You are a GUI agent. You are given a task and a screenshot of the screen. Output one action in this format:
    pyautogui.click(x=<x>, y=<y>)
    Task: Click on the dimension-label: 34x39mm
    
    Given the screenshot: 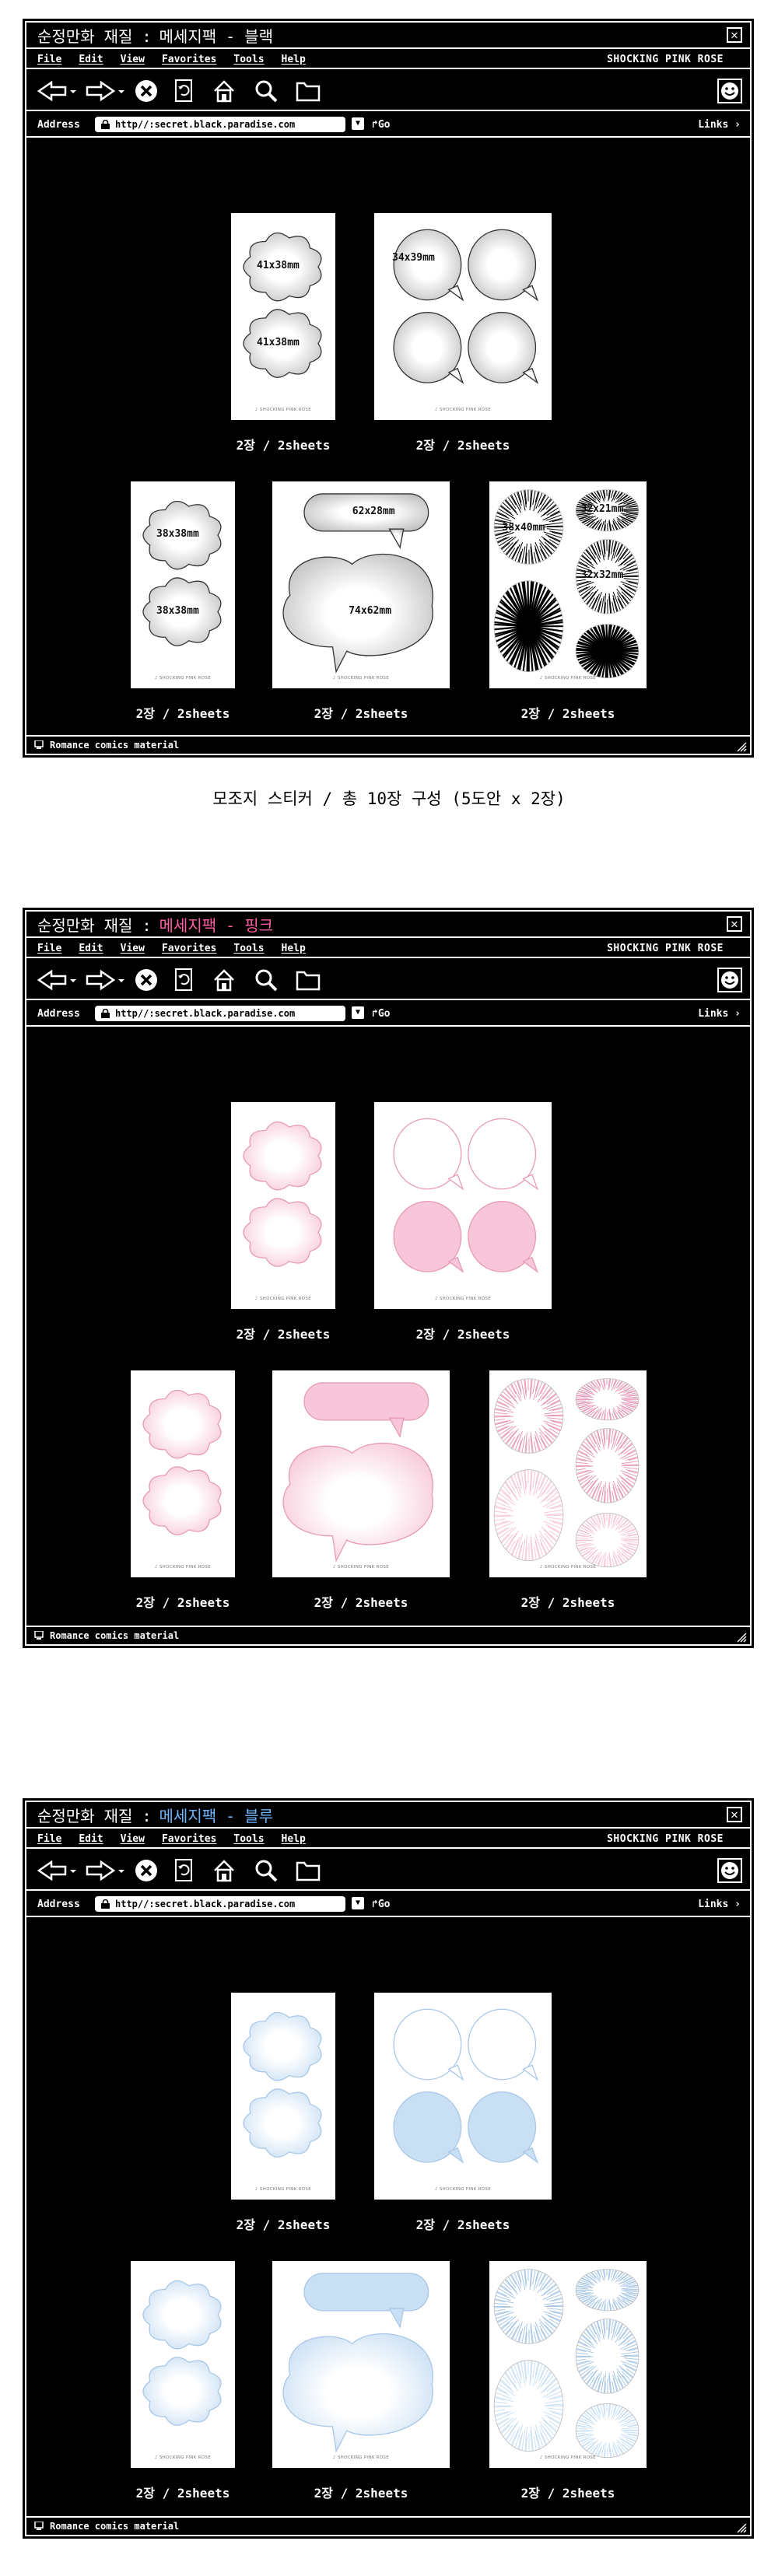 What is the action you would take?
    pyautogui.click(x=414, y=258)
    